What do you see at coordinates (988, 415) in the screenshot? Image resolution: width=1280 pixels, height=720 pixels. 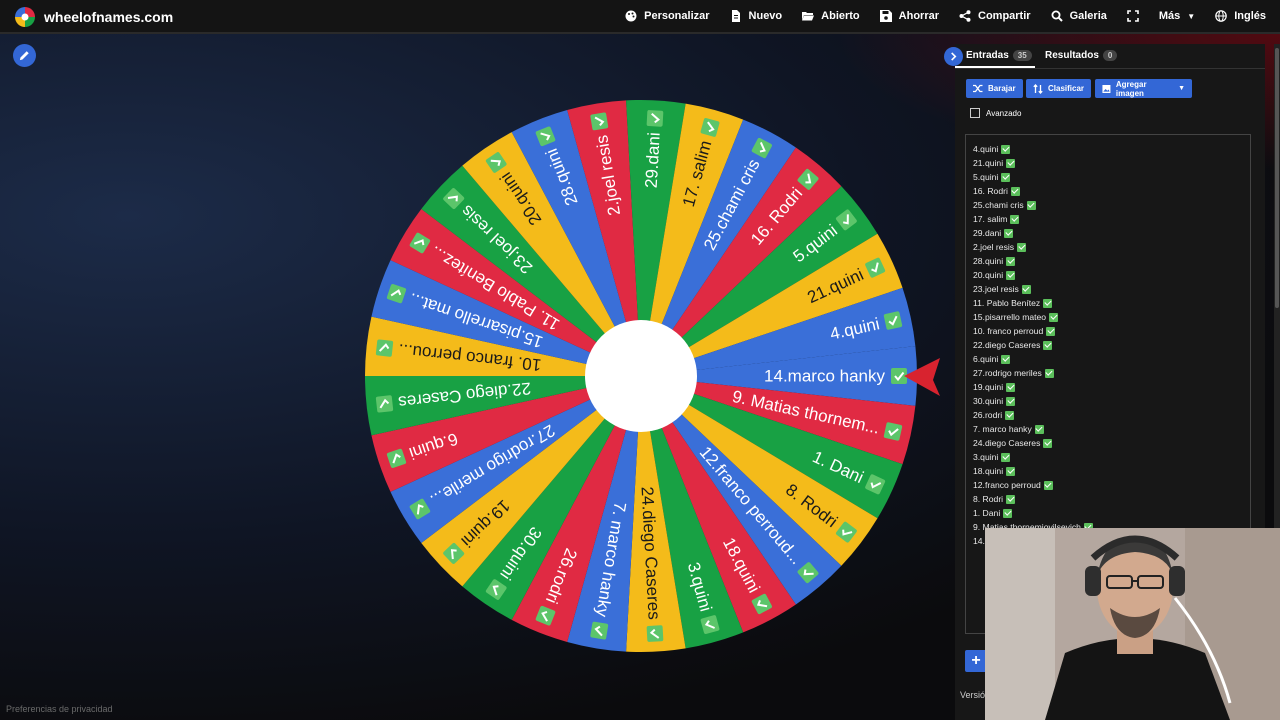 I see `entry-text: 26.rodri` at bounding box center [988, 415].